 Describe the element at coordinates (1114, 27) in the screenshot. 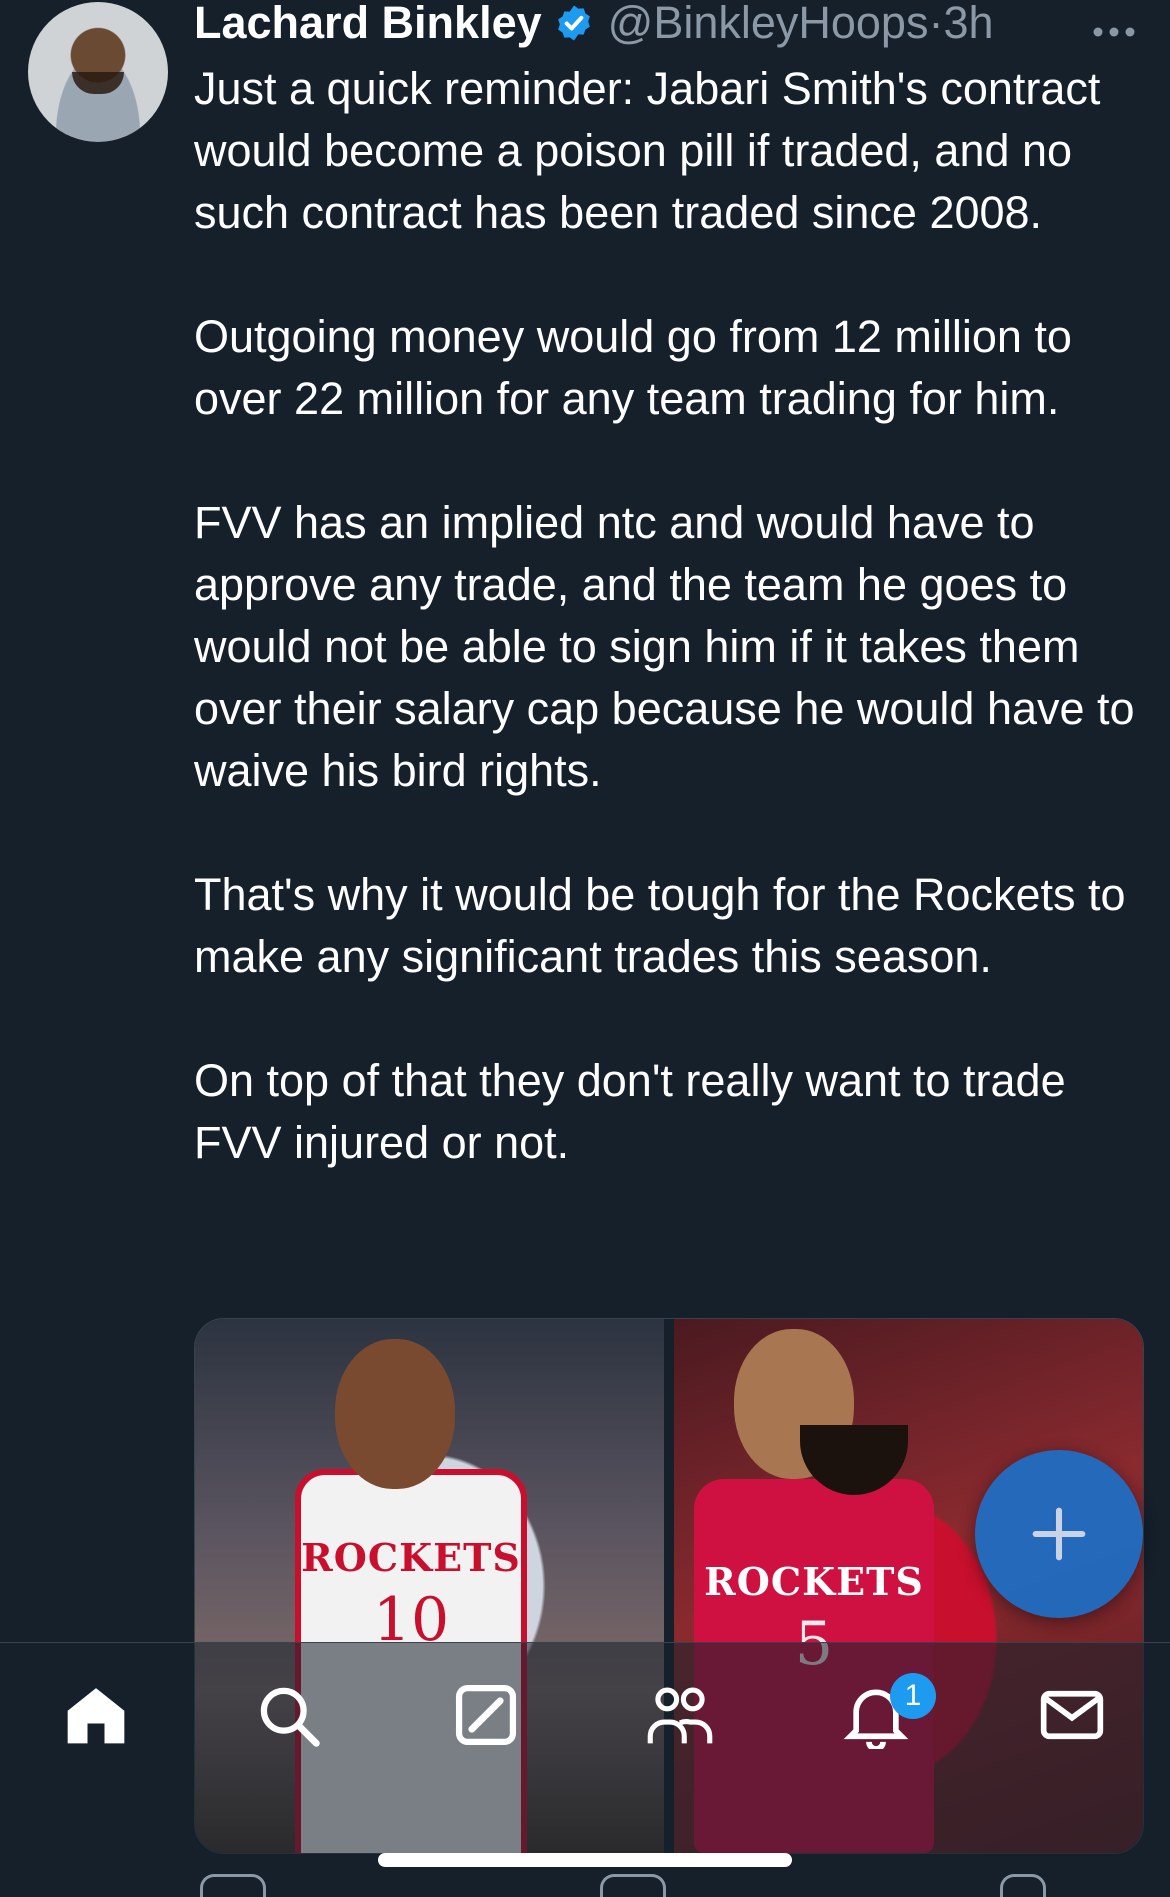

I see `more-horizontal-icon` at that location.